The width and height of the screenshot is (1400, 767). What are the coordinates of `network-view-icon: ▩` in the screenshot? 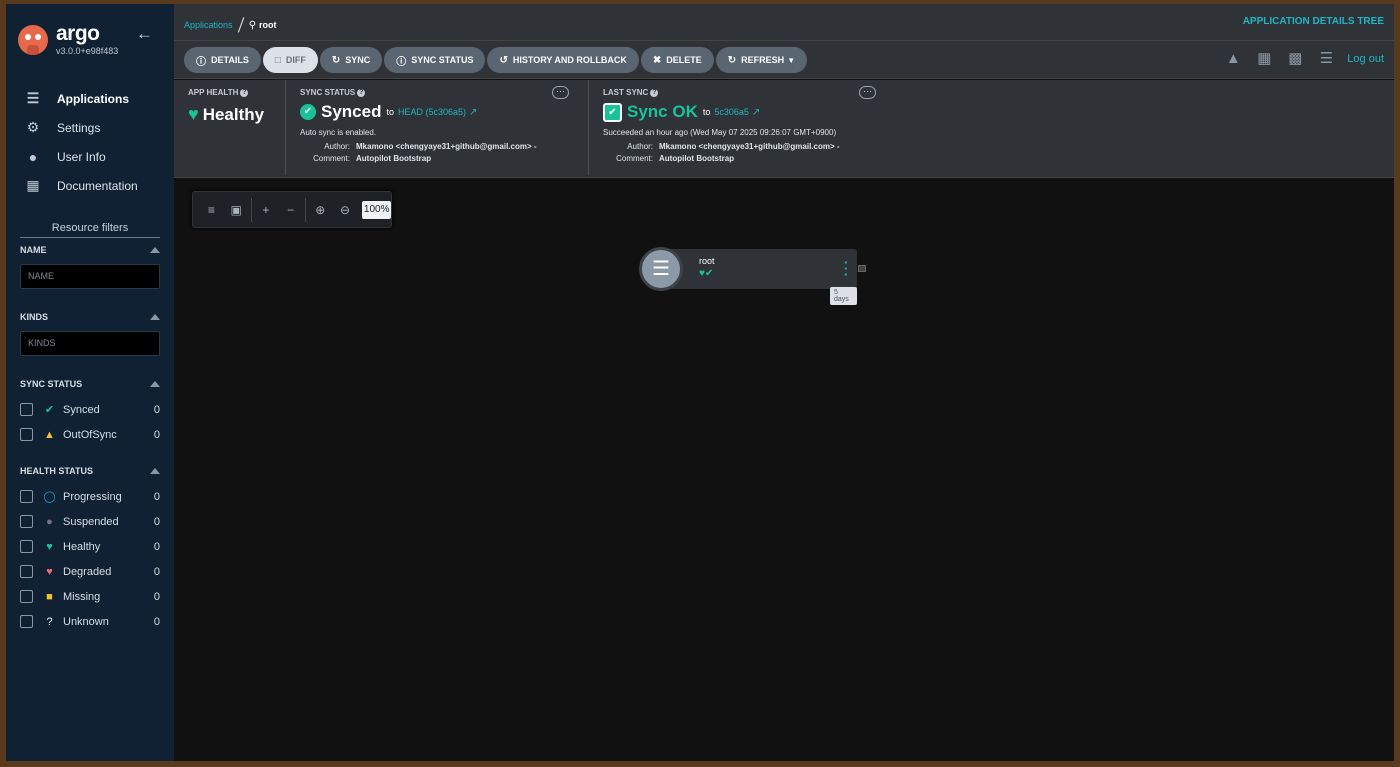 It's located at (1295, 59).